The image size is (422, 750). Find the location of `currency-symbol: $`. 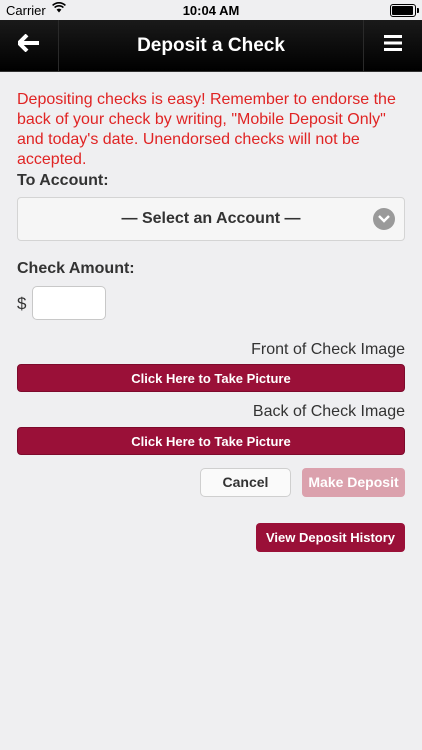

currency-symbol: $ is located at coordinates (22, 303).